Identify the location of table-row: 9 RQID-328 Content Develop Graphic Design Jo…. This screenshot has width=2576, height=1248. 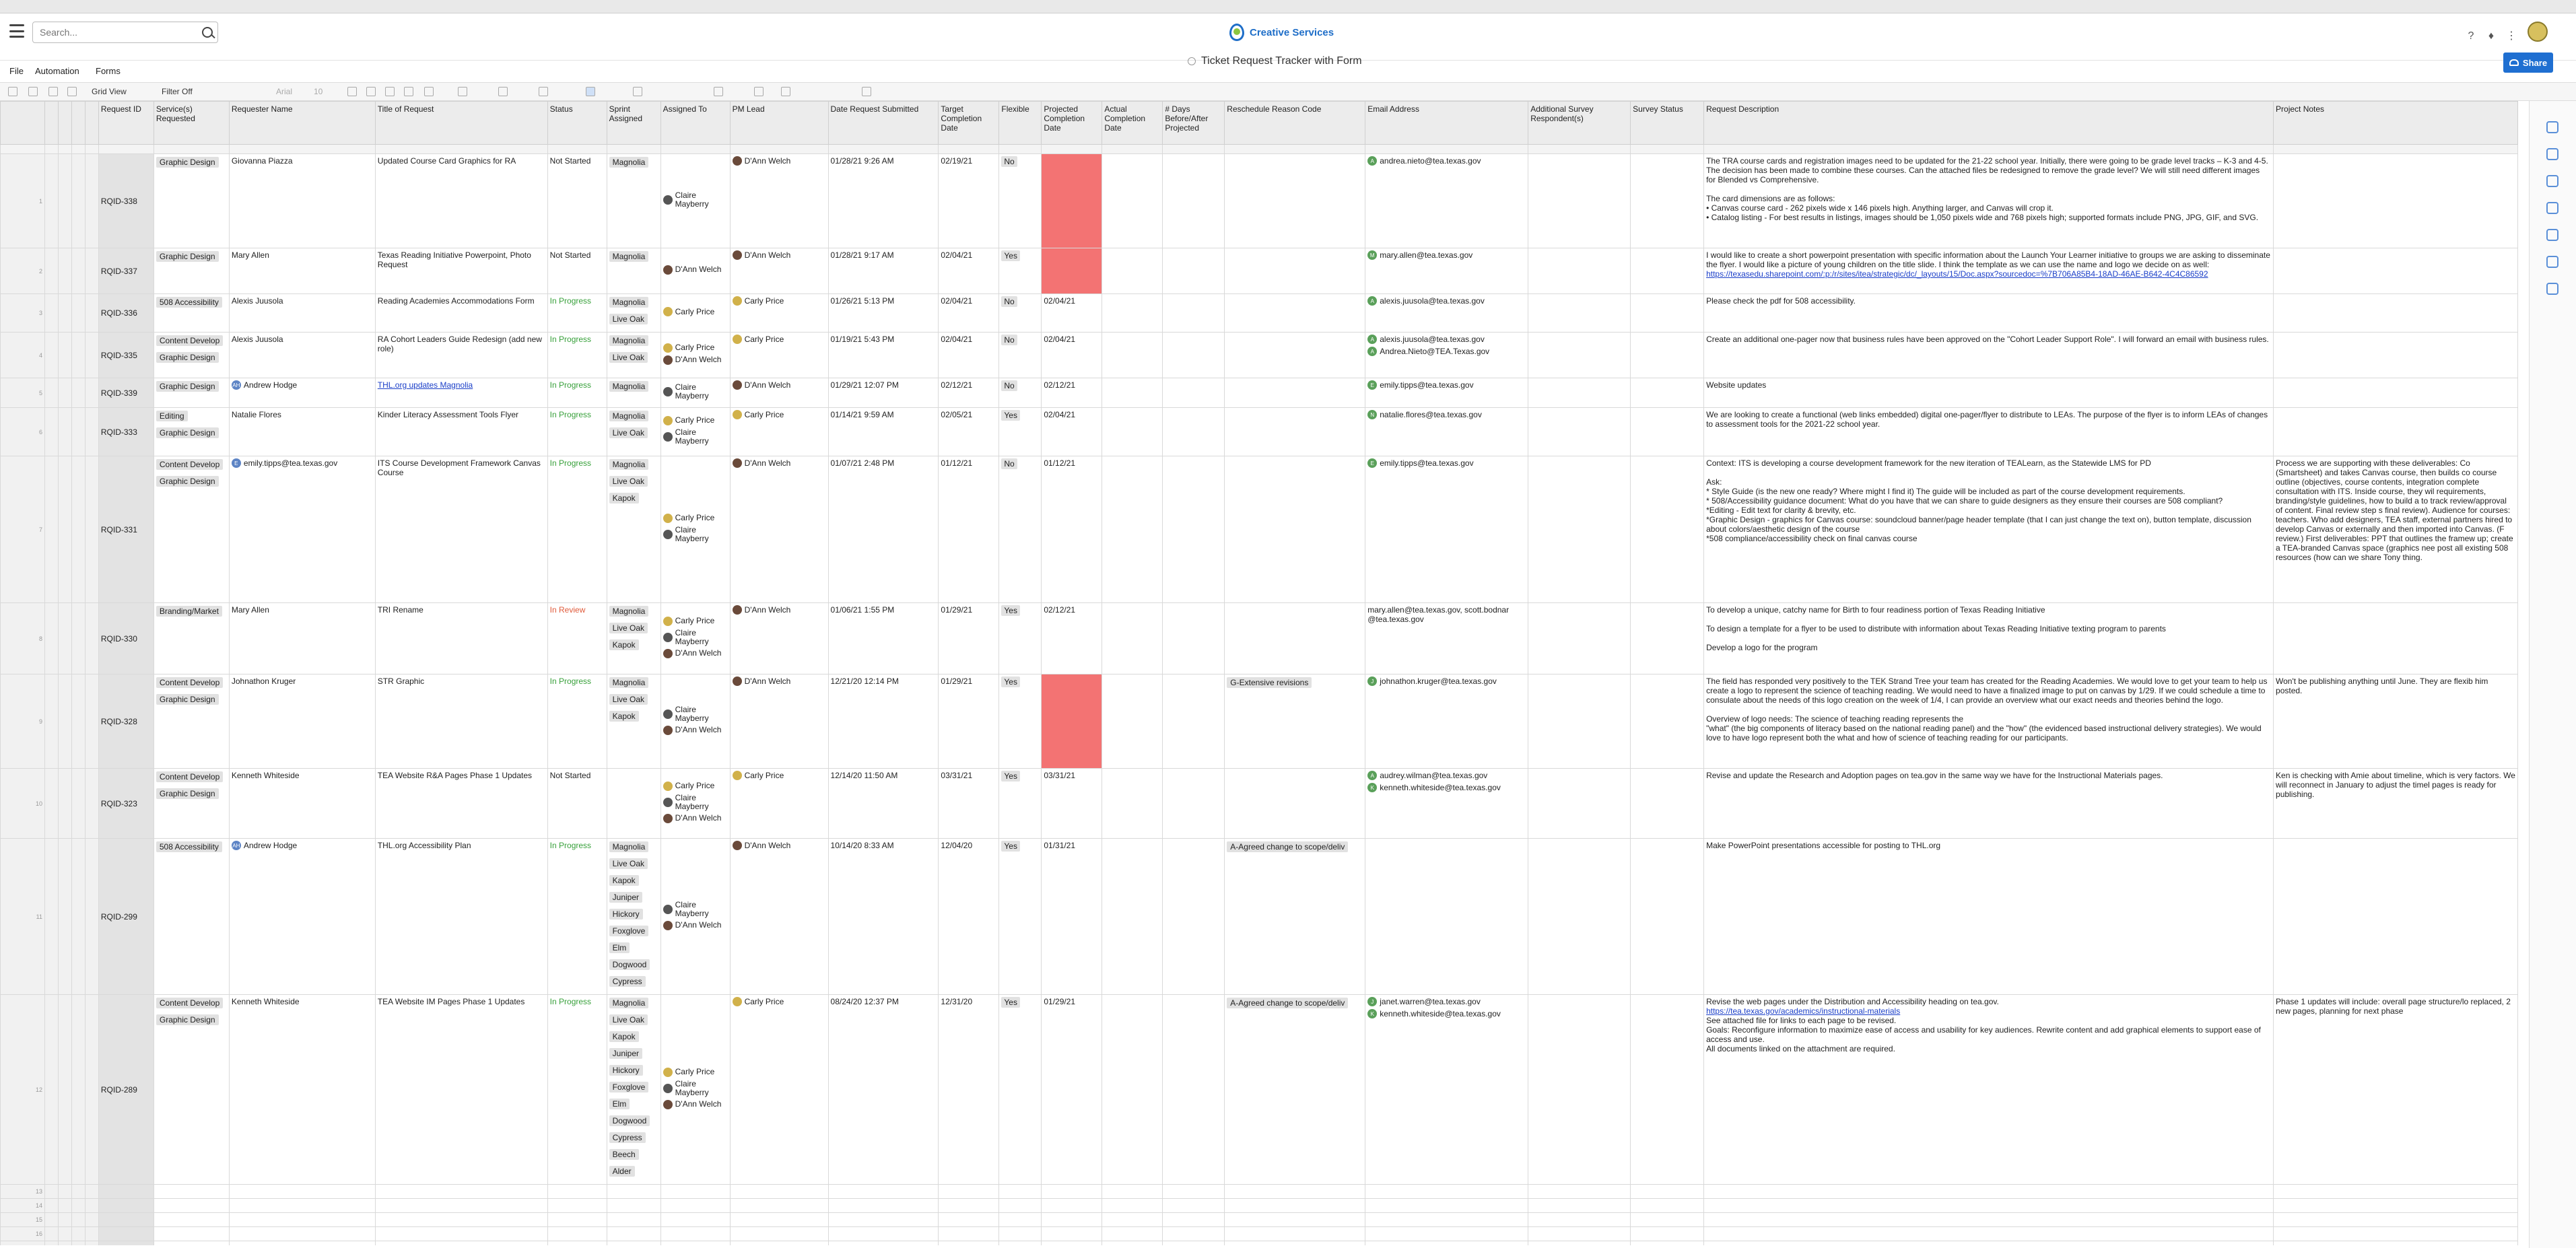
(1259, 721).